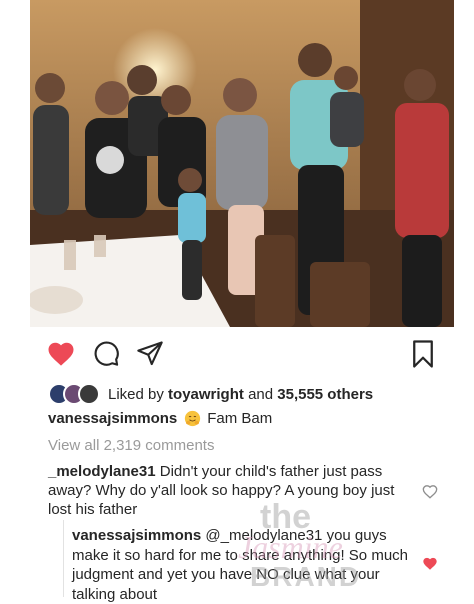 The image size is (474, 604). Describe the element at coordinates (237, 355) in the screenshot. I see `post-actions-bar` at that location.